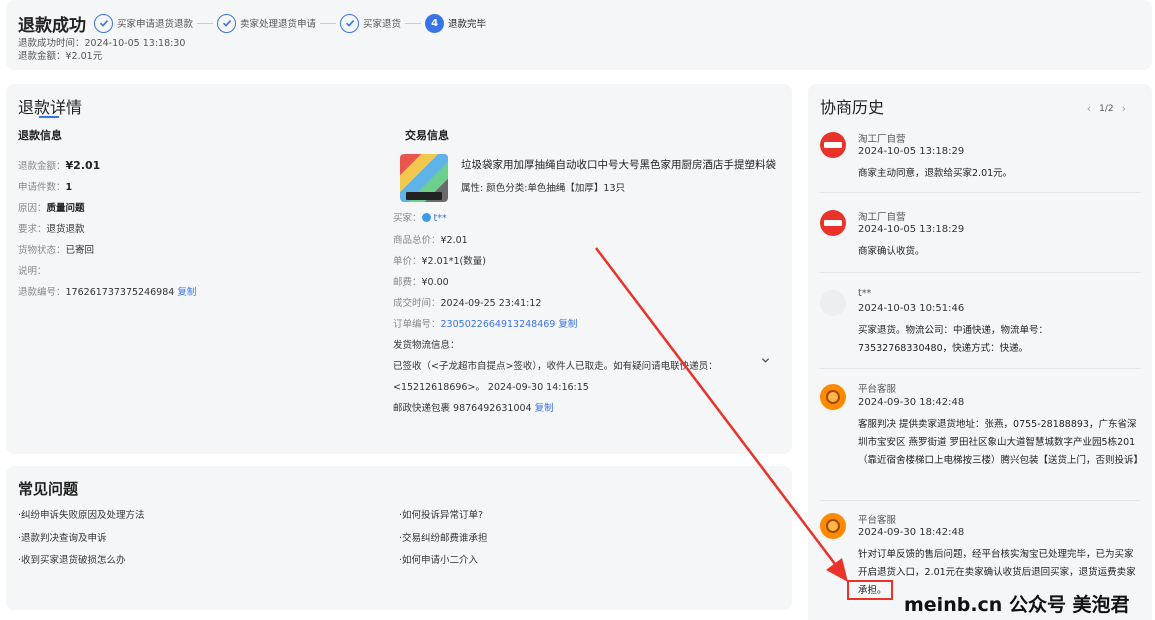  What do you see at coordinates (454, 240) in the screenshot?
I see `field-value: ¥2.01` at bounding box center [454, 240].